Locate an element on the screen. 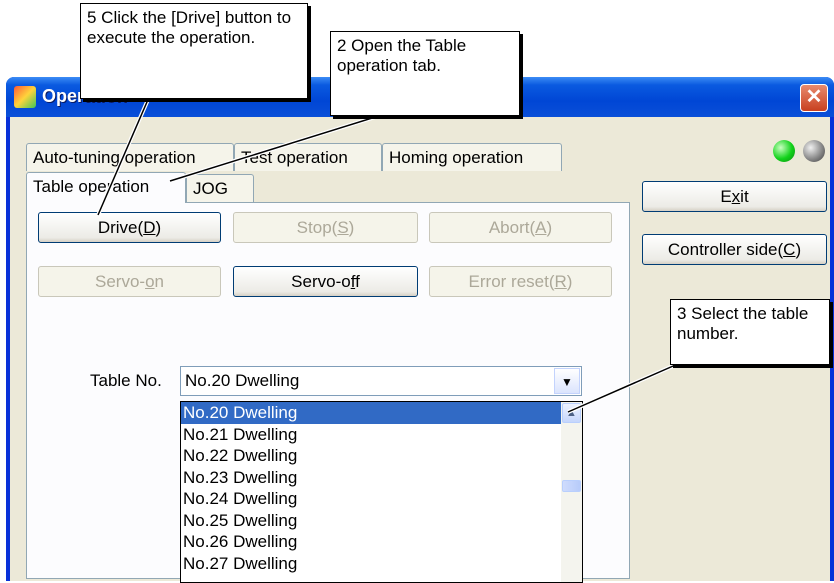  list-item: No.27 Dwelling is located at coordinates (381, 564).